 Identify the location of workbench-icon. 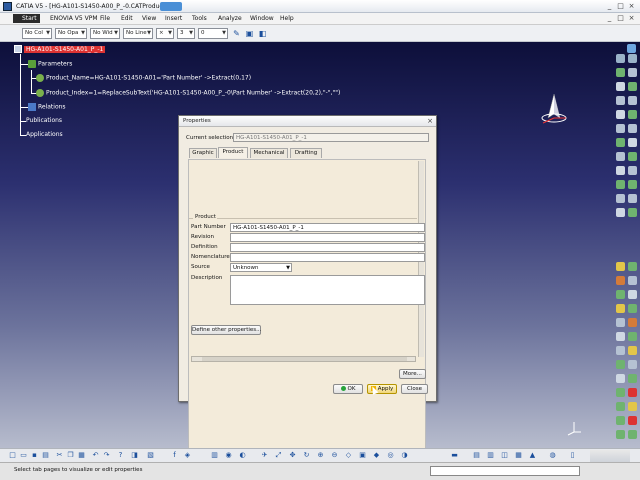
(631, 48).